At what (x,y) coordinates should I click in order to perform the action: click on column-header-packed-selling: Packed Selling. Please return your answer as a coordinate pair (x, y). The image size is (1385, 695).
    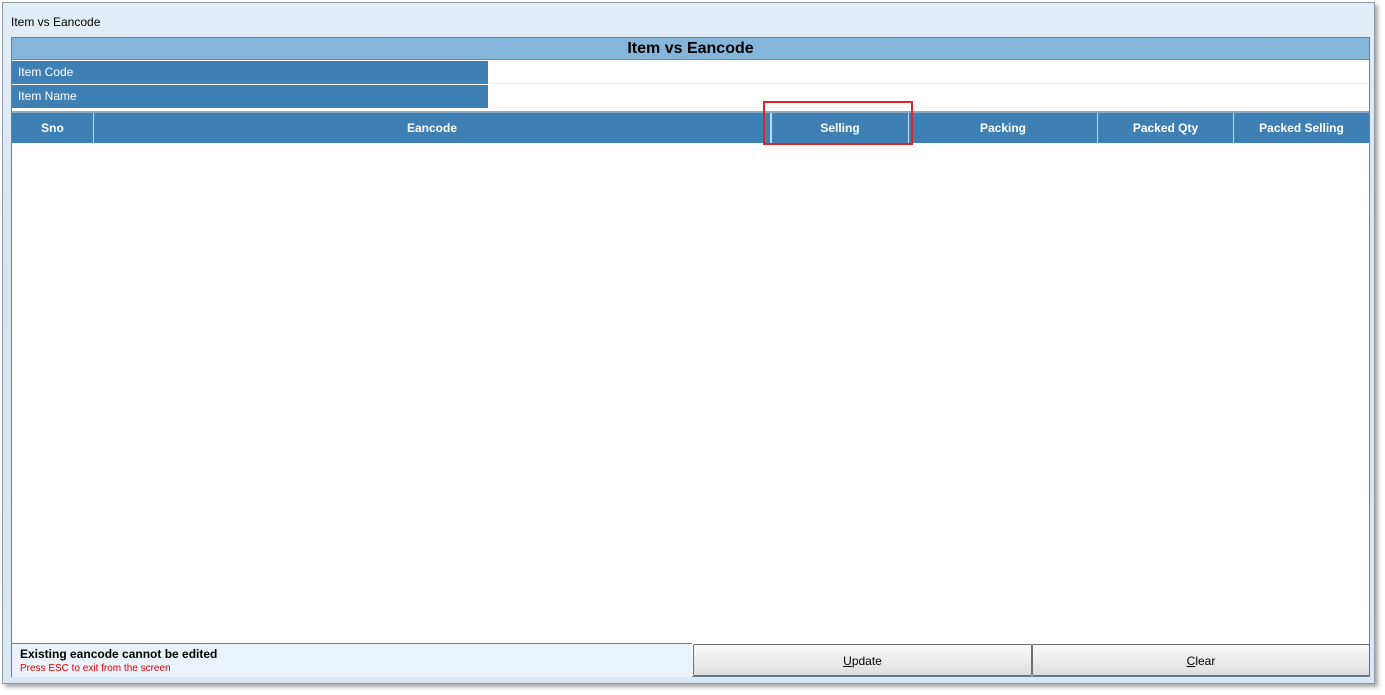
    Looking at the image, I should click on (1301, 128).